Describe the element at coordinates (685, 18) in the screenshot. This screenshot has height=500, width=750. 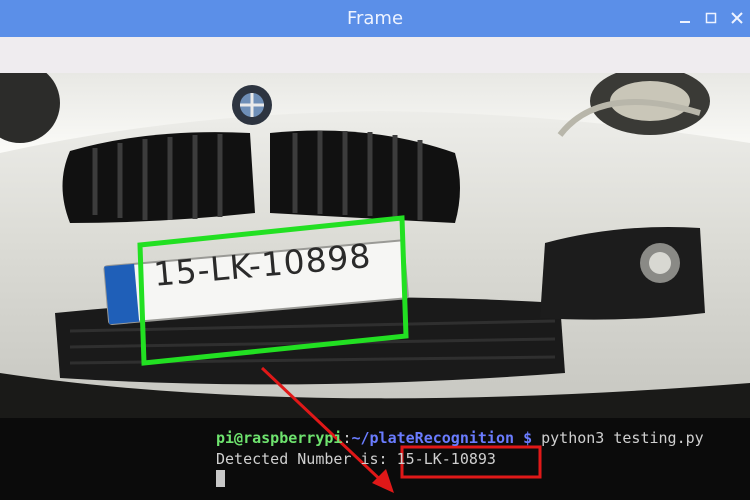
I see `minimize-button` at that location.